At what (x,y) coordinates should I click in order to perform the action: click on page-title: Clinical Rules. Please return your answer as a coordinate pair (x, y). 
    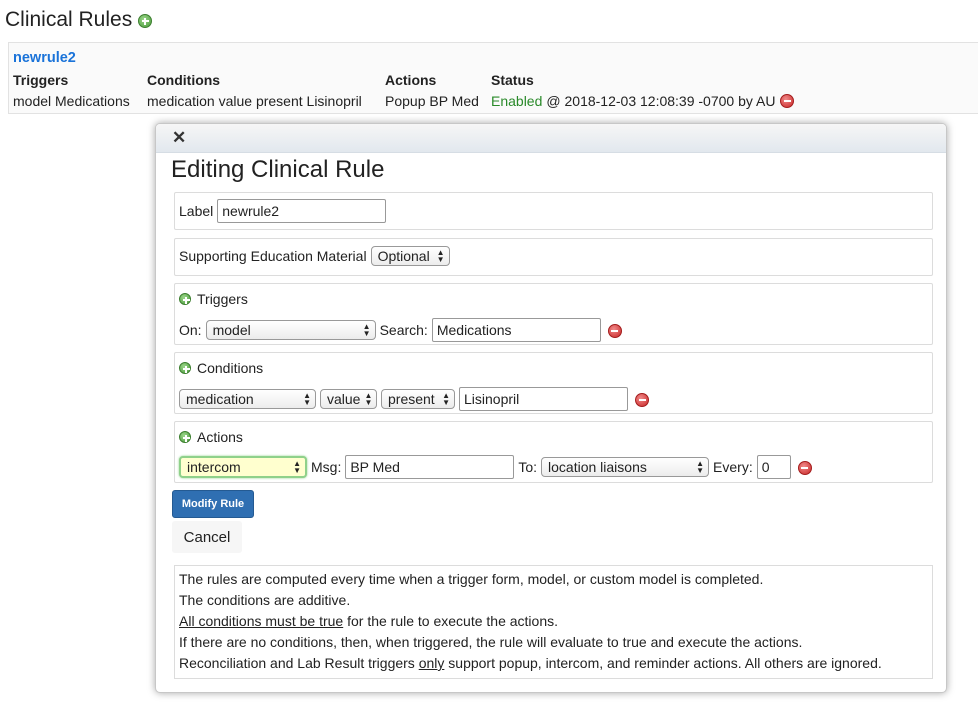
    Looking at the image, I should click on (79, 20).